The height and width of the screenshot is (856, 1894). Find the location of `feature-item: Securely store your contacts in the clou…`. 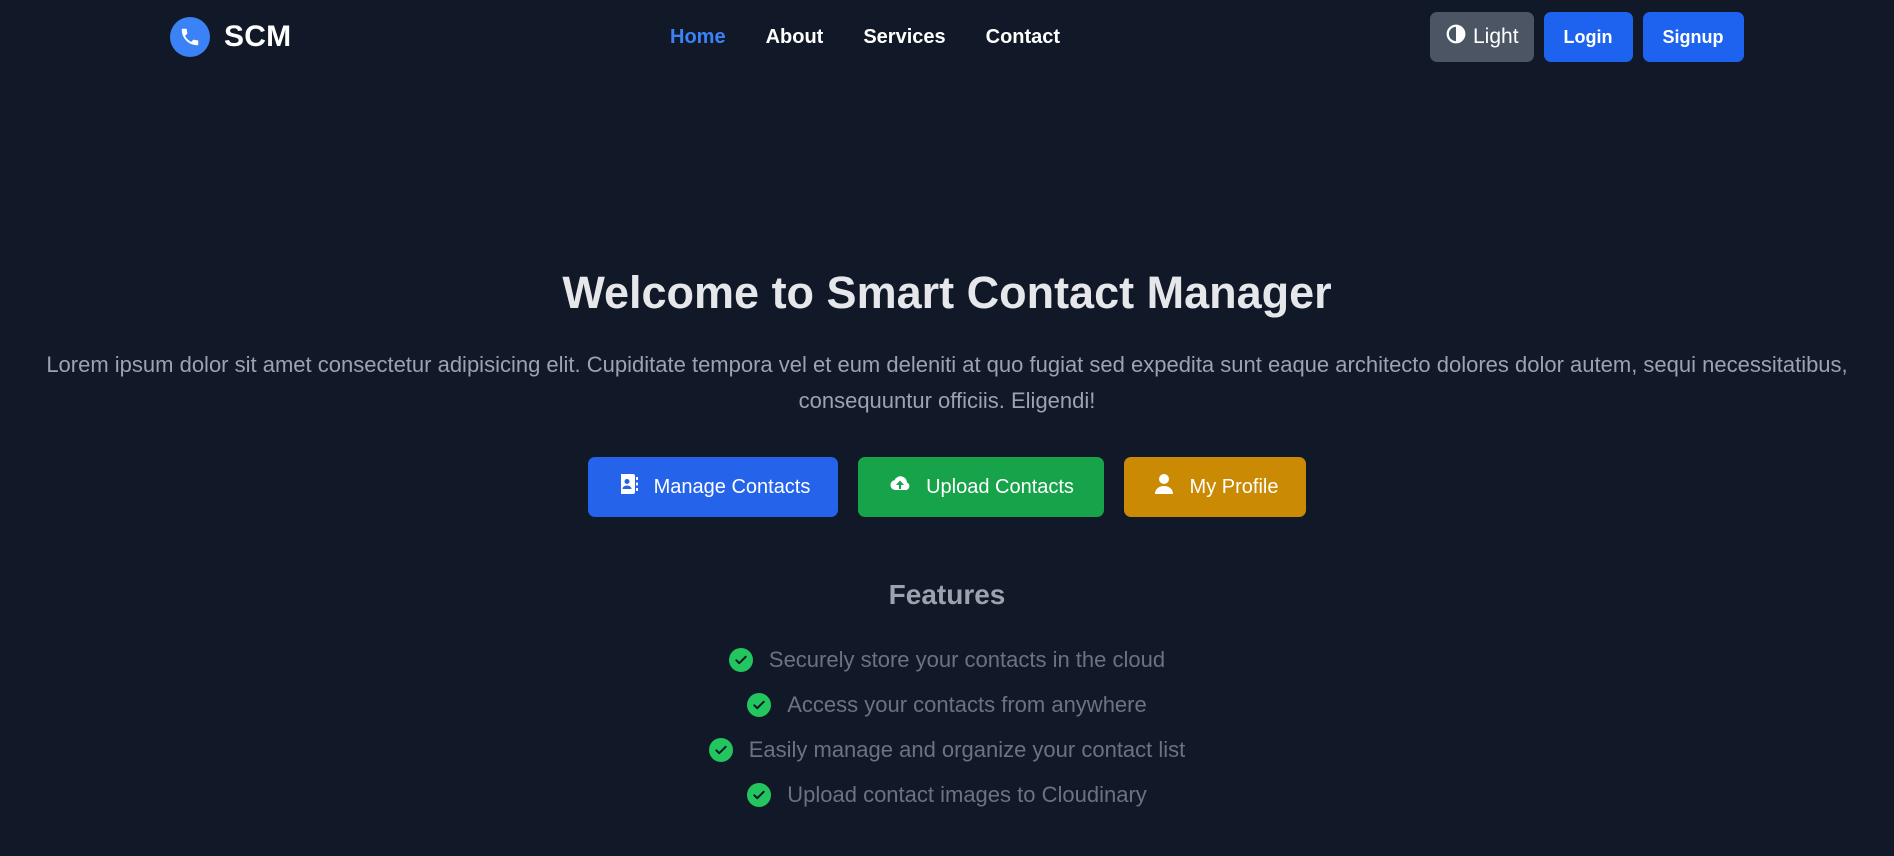

feature-item: Securely store your contacts in the clou… is located at coordinates (947, 659).